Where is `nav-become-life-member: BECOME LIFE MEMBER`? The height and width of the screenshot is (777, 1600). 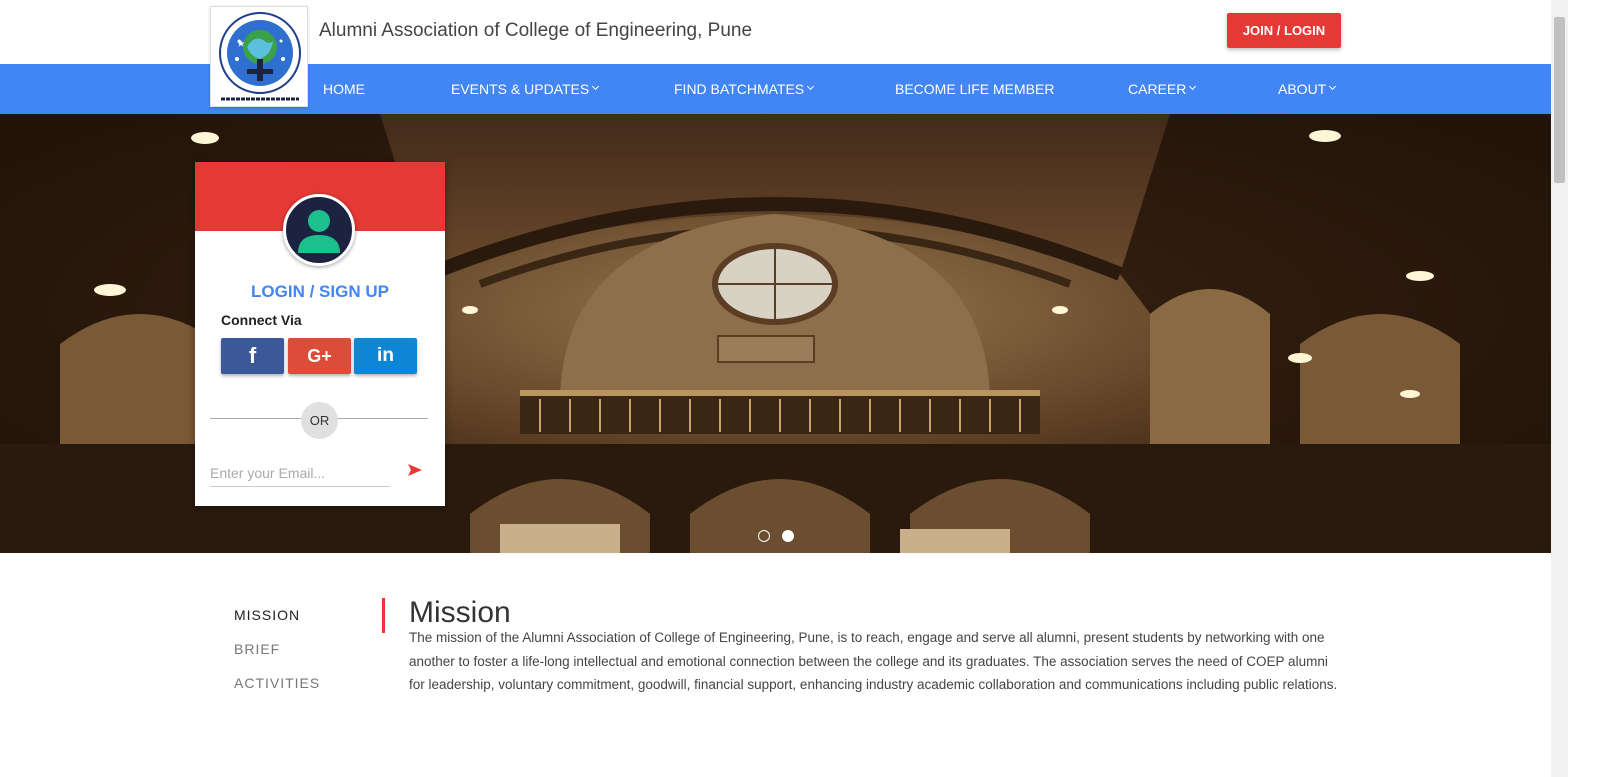
nav-become-life-member: BECOME LIFE MEMBER is located at coordinates (974, 89).